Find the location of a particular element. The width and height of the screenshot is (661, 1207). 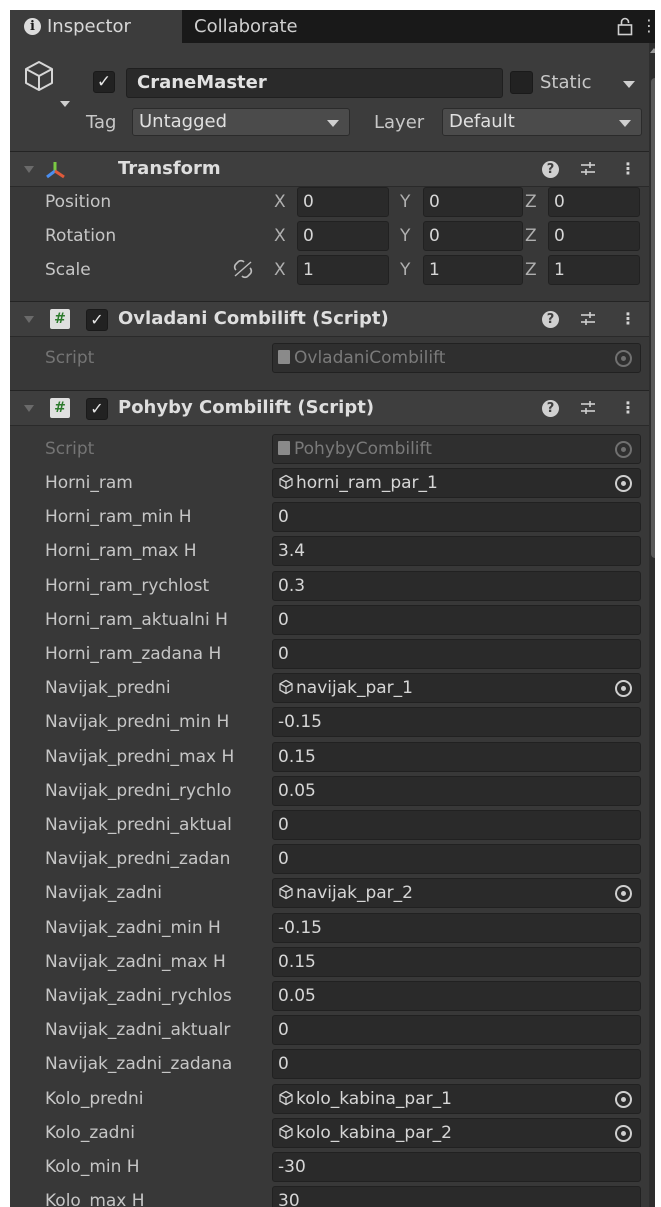

scale-z-field: 1 is located at coordinates (594, 270).